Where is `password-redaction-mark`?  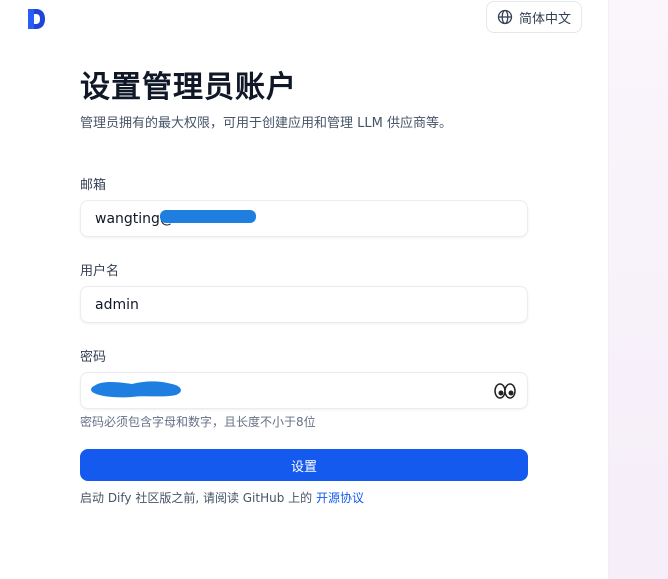 password-redaction-mark is located at coordinates (136, 389).